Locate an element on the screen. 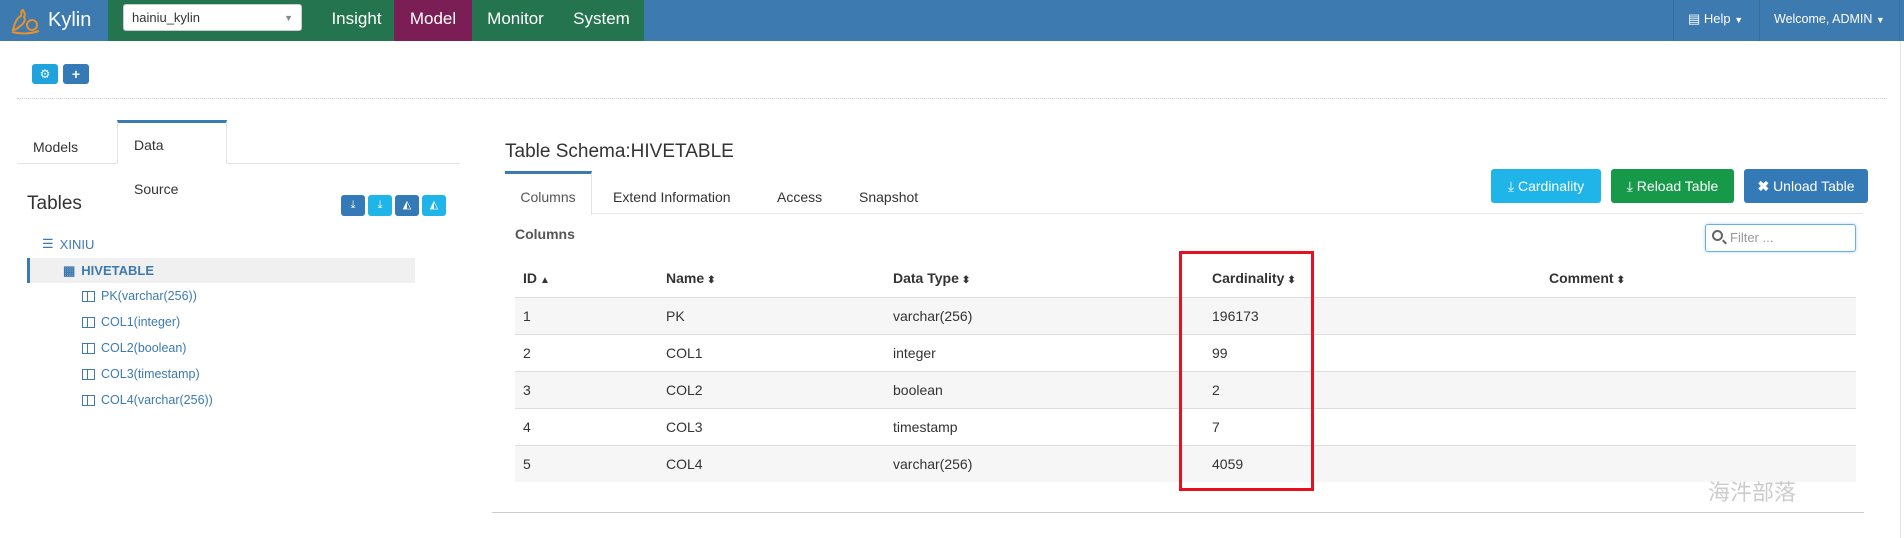 The image size is (1904, 538). table-cell: COL1 is located at coordinates (771, 352).